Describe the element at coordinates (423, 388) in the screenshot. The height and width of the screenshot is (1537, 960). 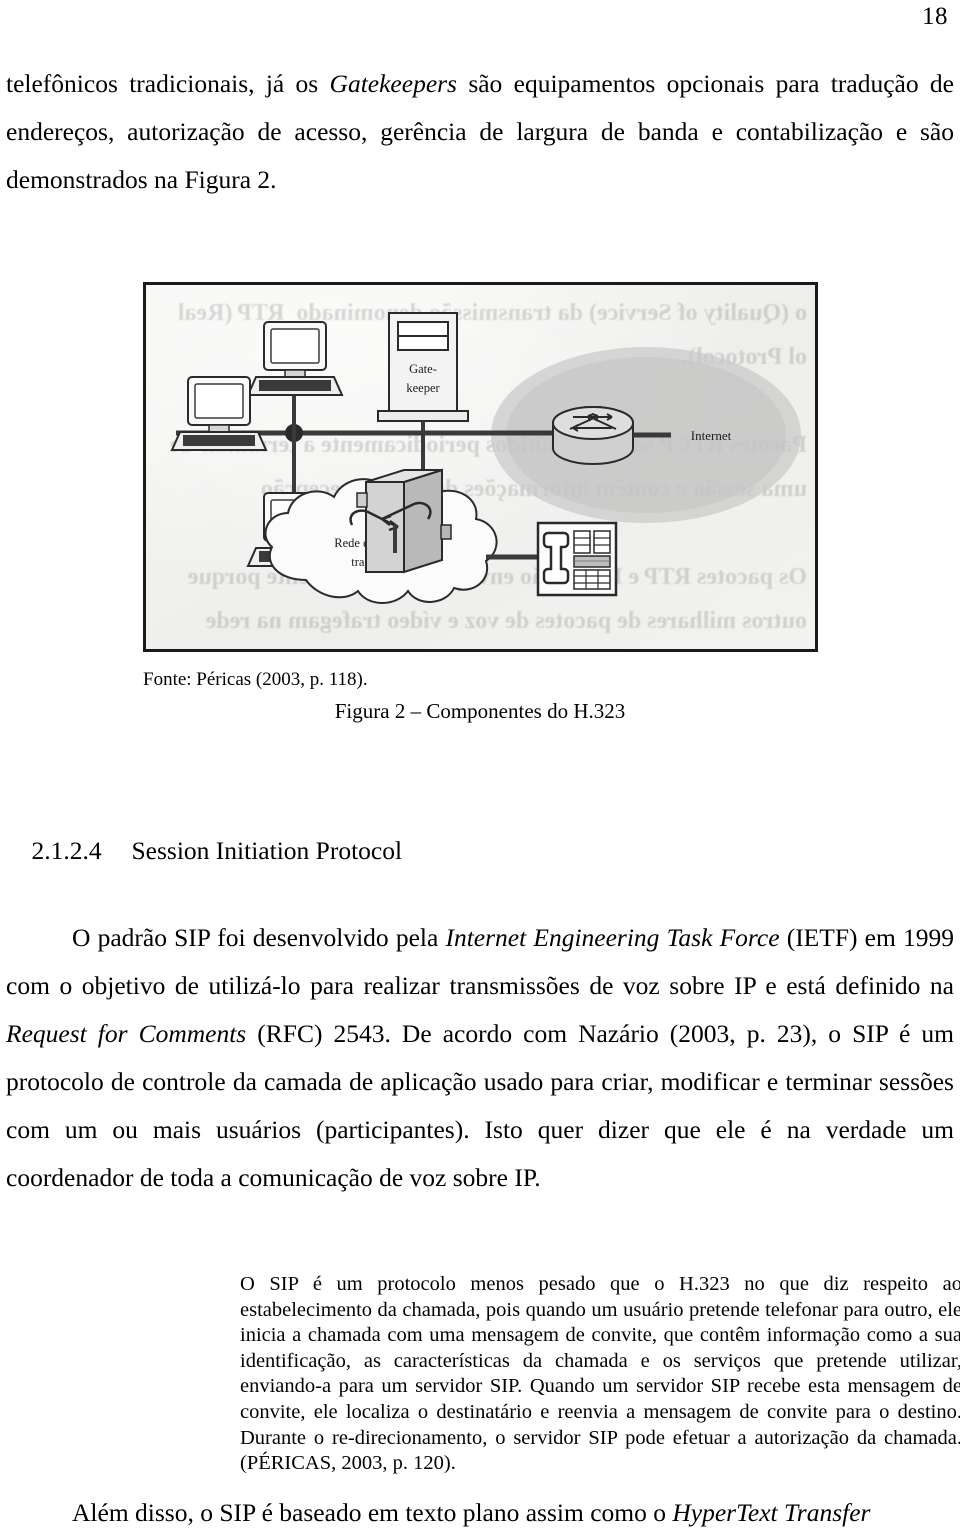
I see `gatekeeper-label-line2: keeper` at that location.